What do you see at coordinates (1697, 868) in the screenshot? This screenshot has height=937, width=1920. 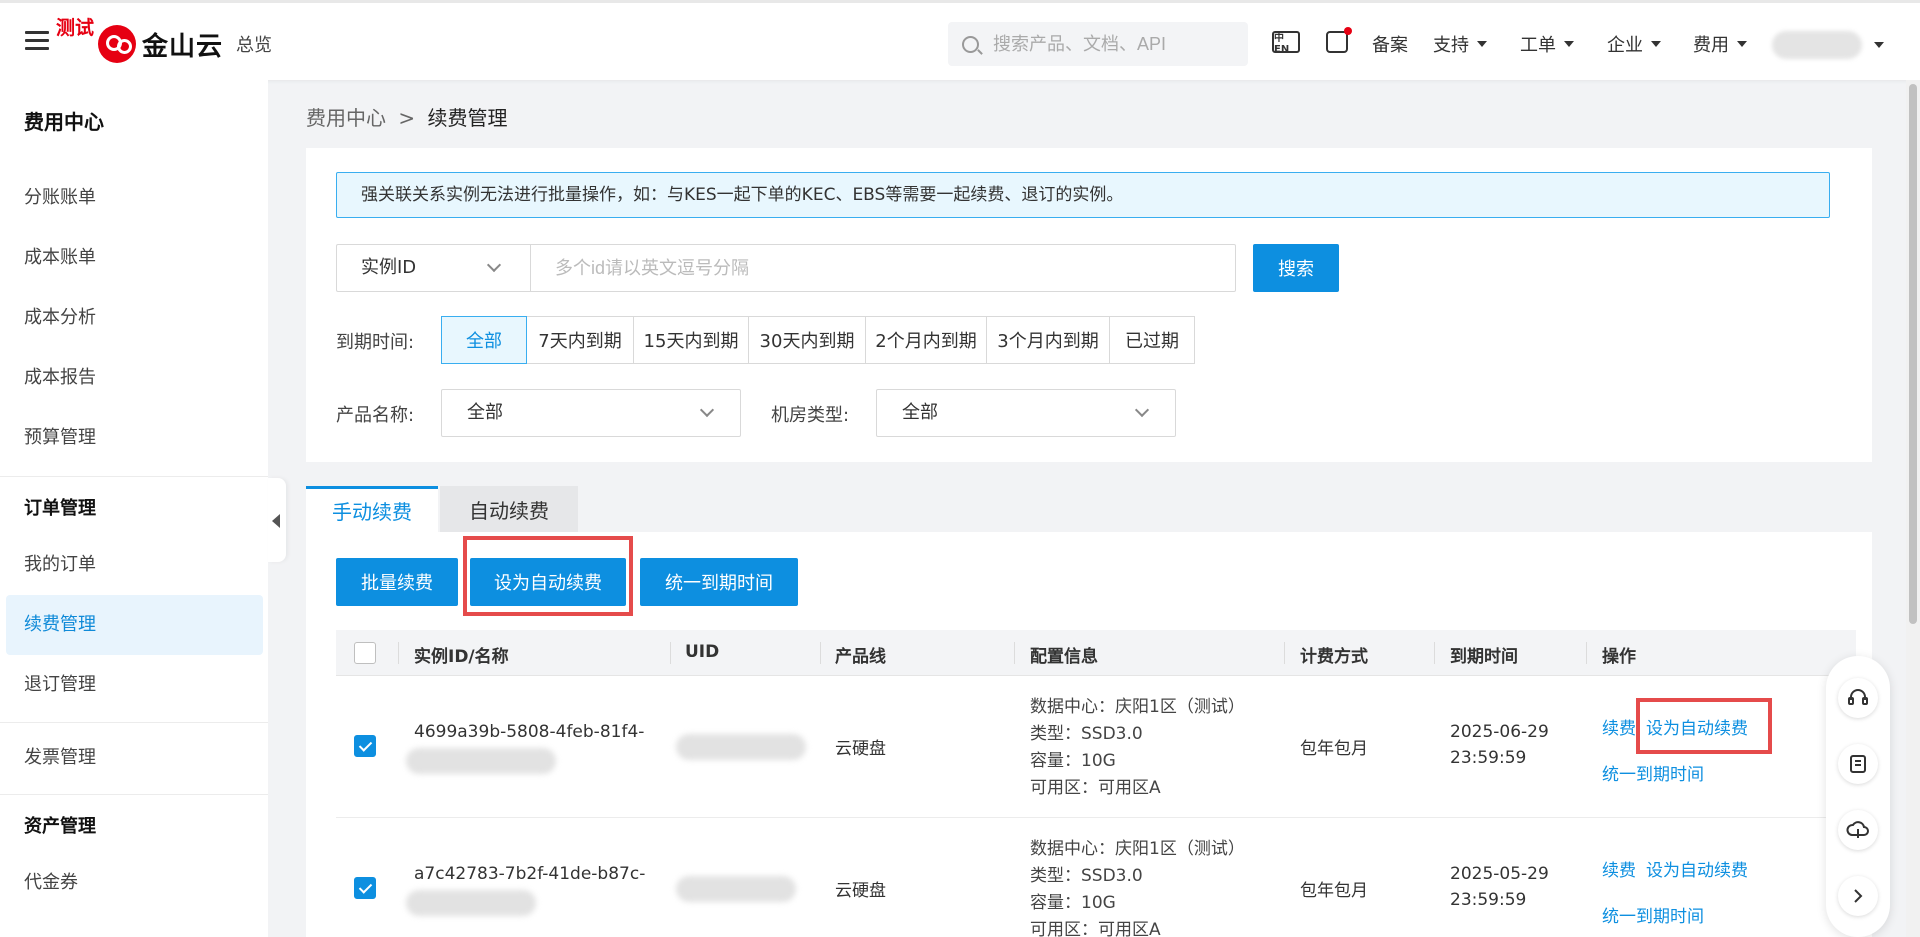 I see `set-auto-renew-link: 设为自动续费` at bounding box center [1697, 868].